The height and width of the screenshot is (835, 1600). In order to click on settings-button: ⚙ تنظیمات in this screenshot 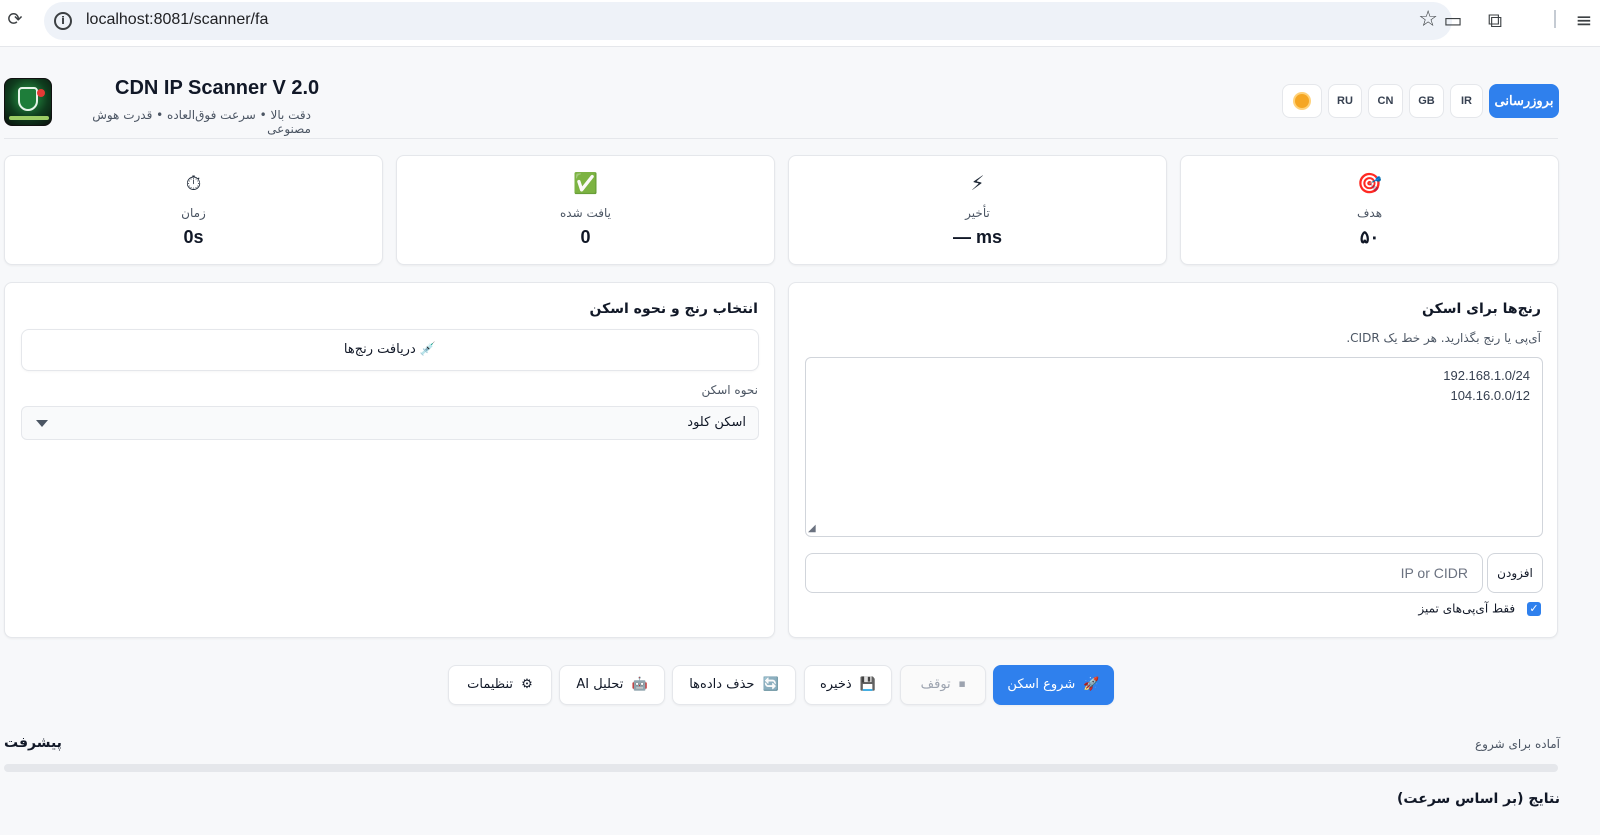, I will do `click(500, 685)`.